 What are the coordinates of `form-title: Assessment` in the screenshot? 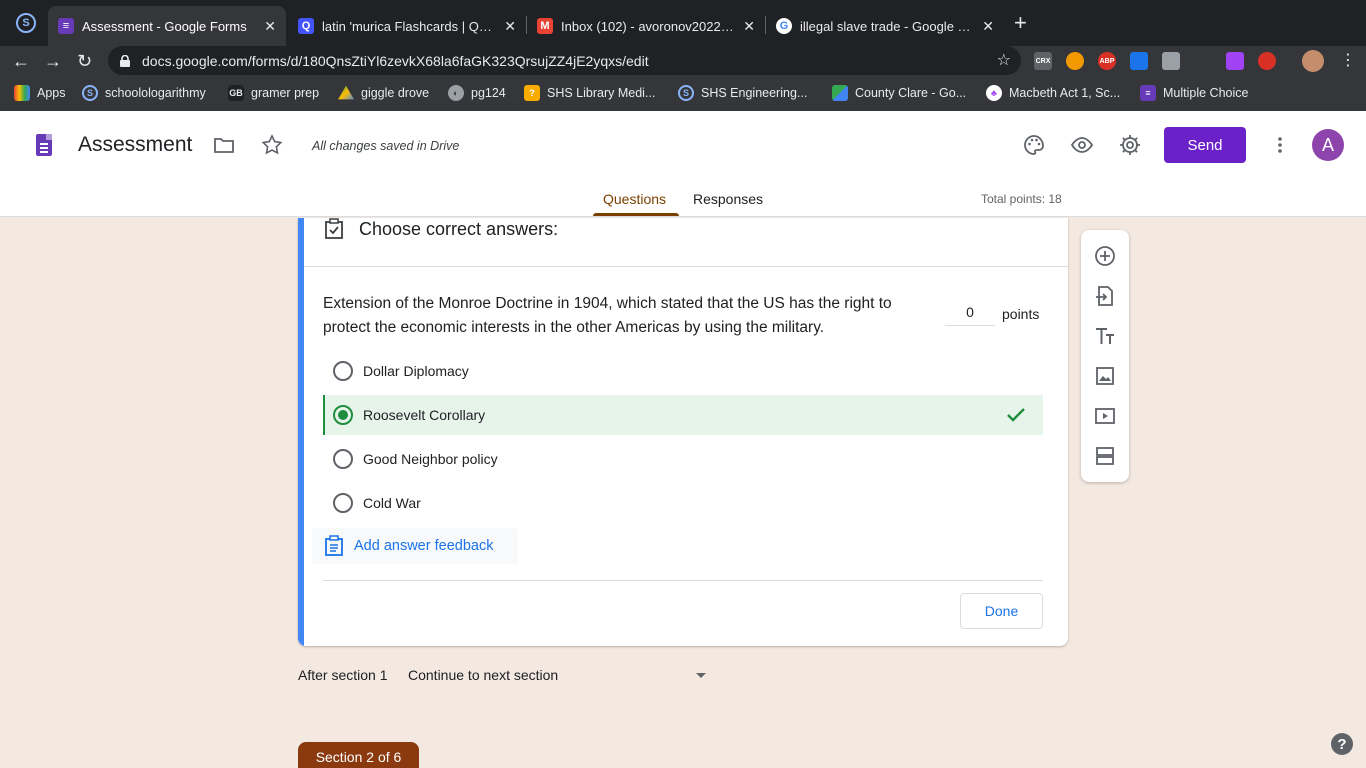 It's located at (135, 145).